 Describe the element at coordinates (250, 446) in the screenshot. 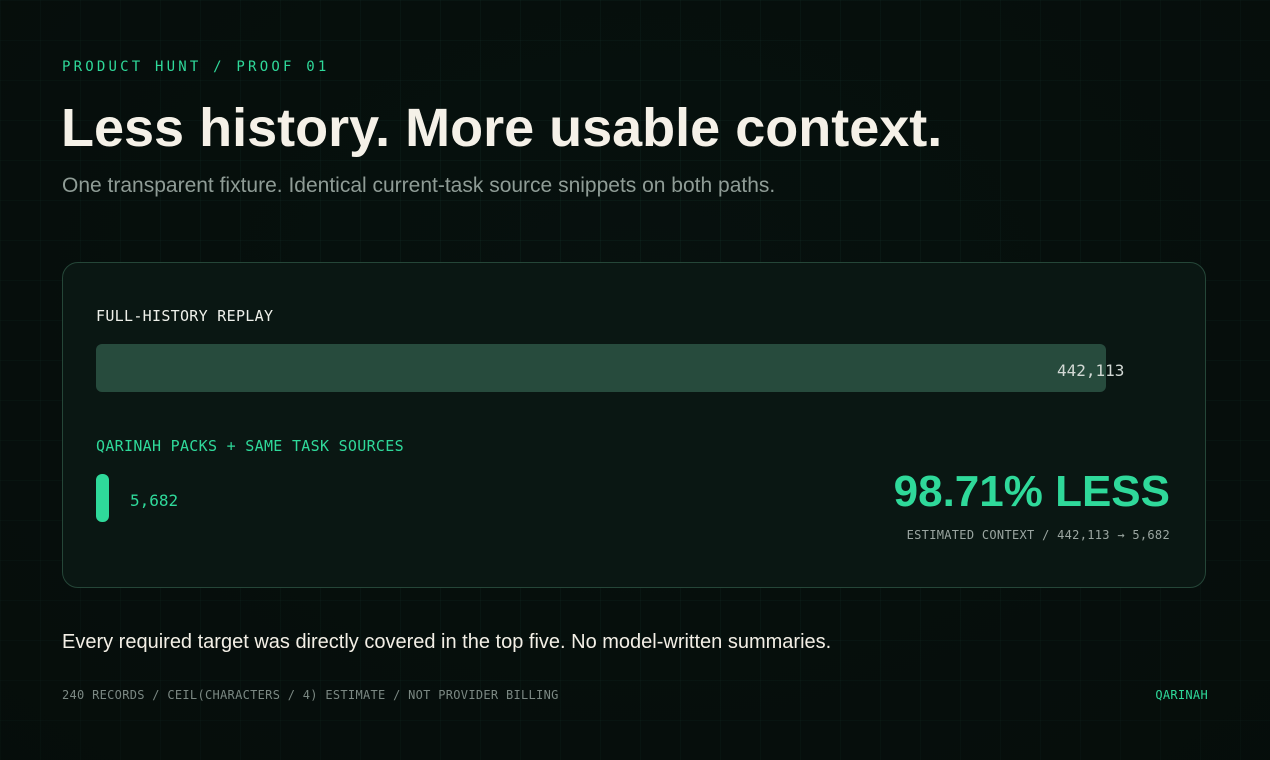

I see `qarinah-label: QARINAH PACKS + SAME TASK SOURCES` at that location.